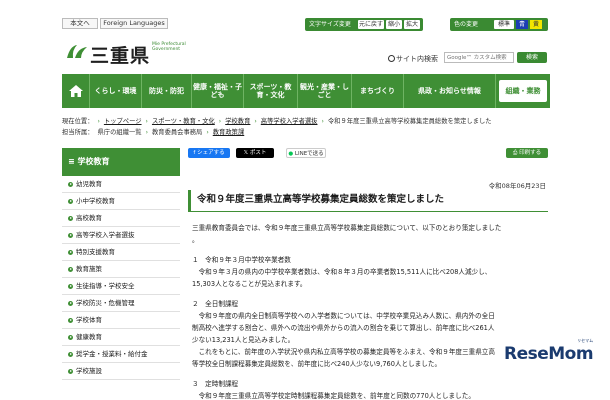  I want to click on sidebar-item: 特別支援教育, so click(121, 252).